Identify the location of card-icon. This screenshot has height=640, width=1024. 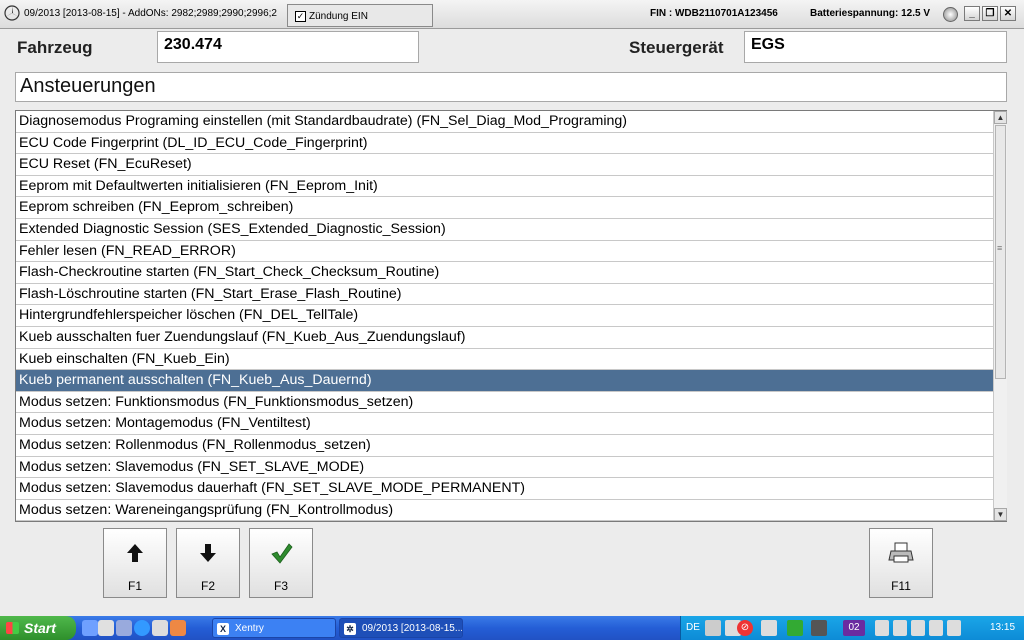
(769, 628).